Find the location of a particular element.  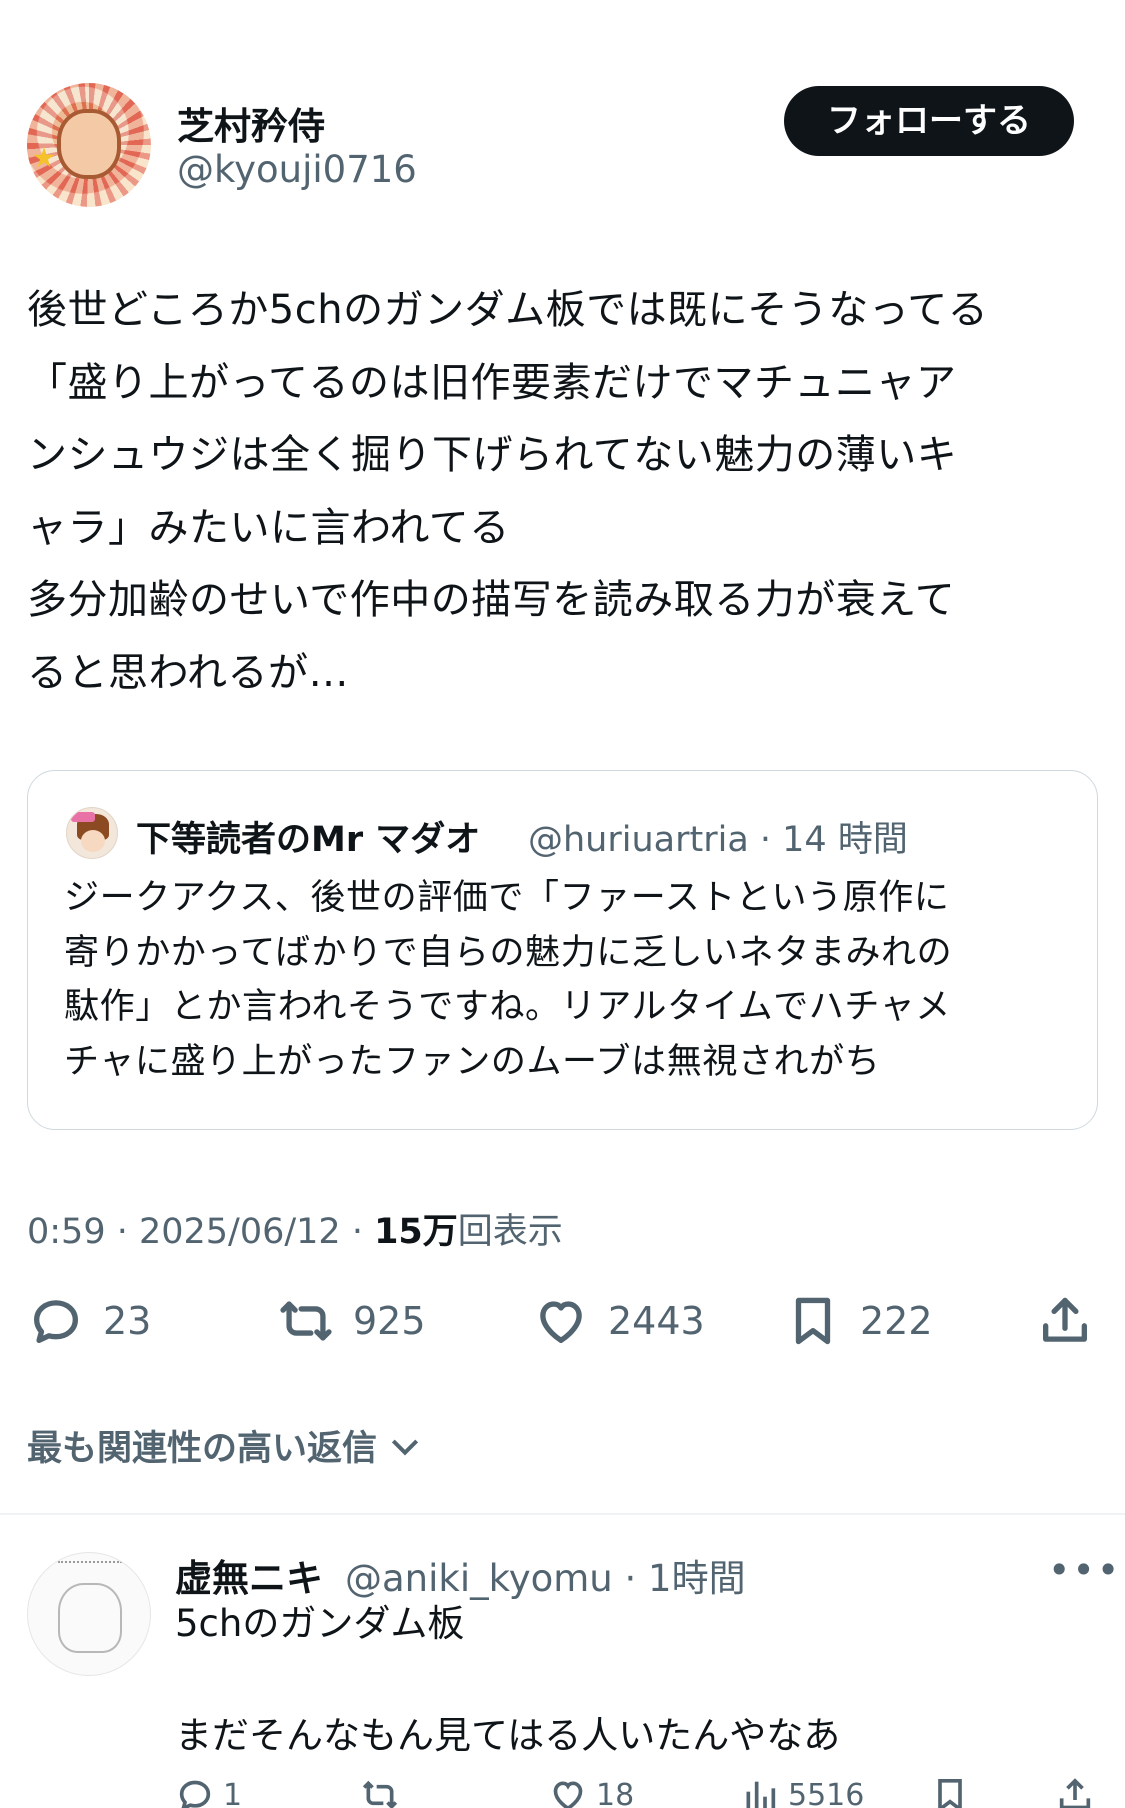

chevron-down-icon is located at coordinates (405, 1447).